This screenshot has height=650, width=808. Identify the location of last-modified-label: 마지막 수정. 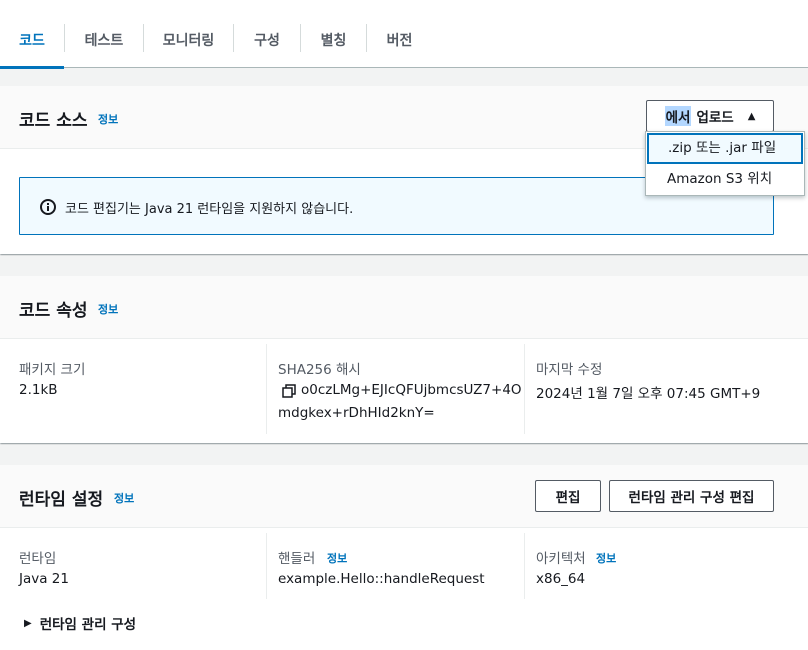
(569, 370).